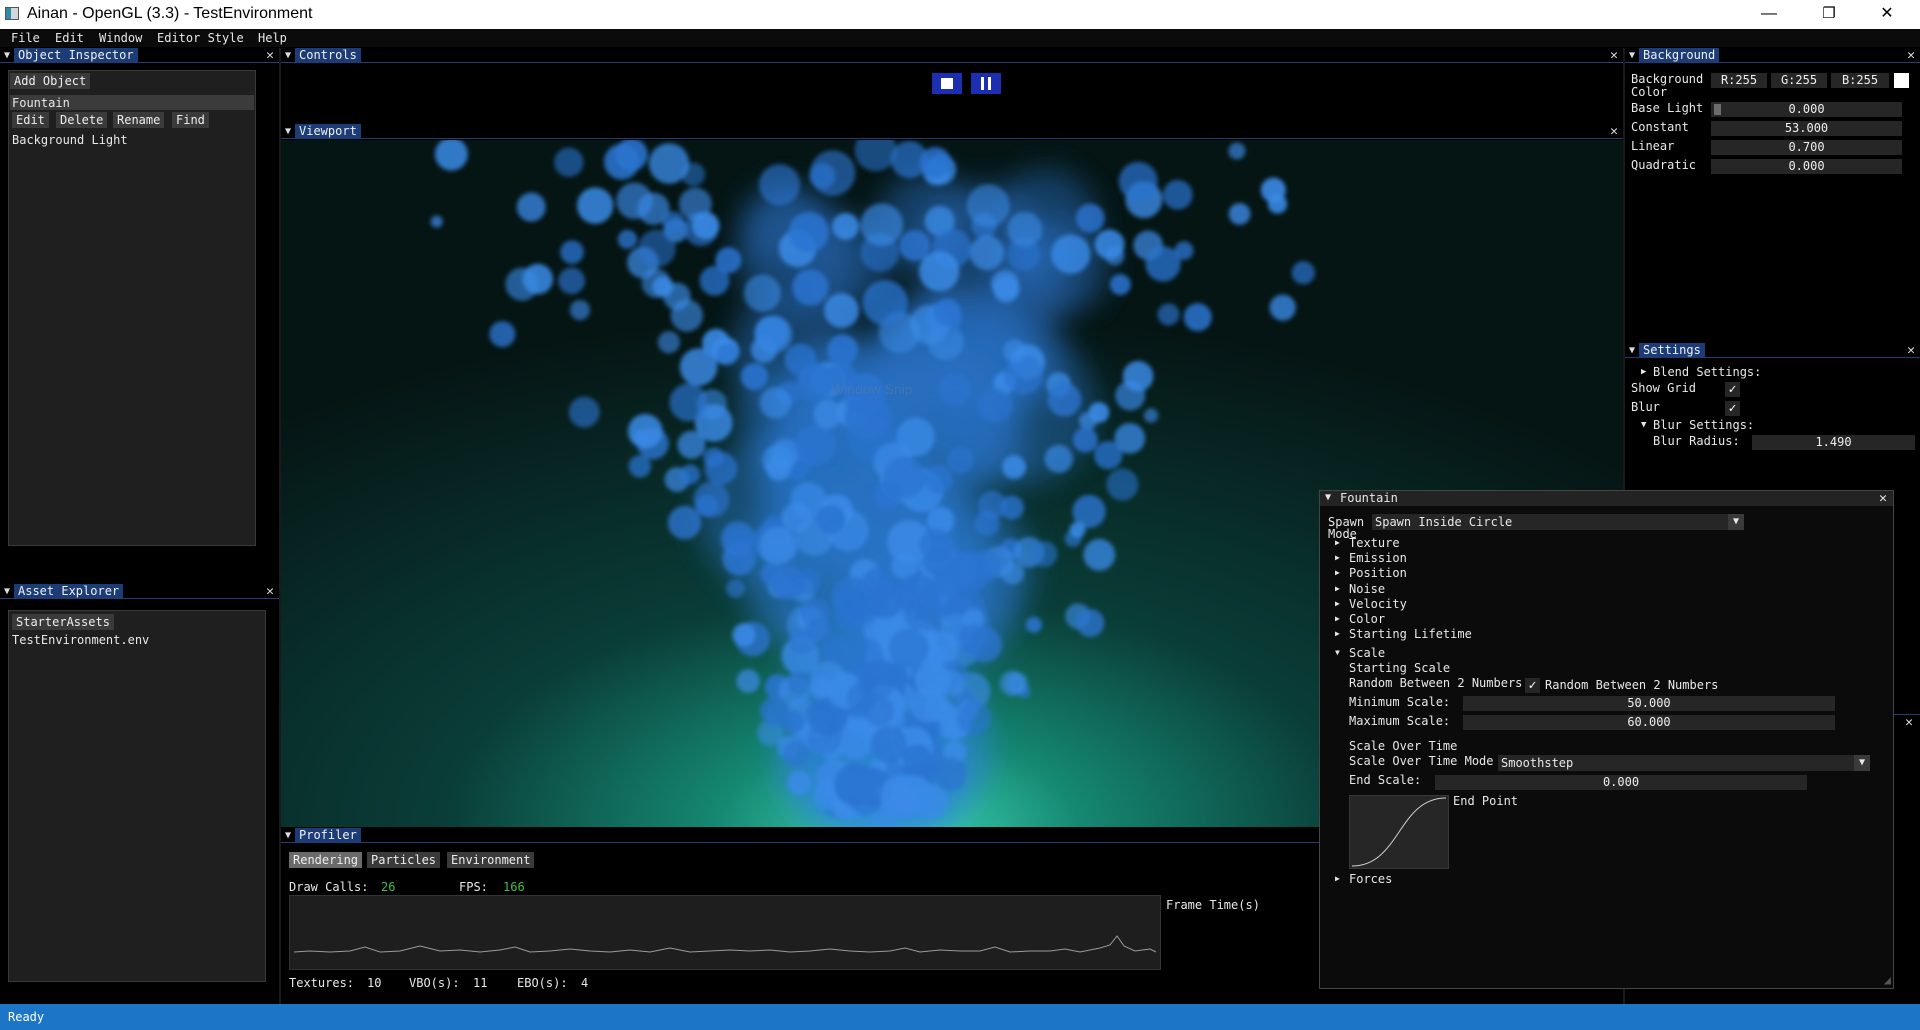 Image resolution: width=1920 pixels, height=1030 pixels. What do you see at coordinates (50, 81) in the screenshot?
I see `add-object-button: Add Object` at bounding box center [50, 81].